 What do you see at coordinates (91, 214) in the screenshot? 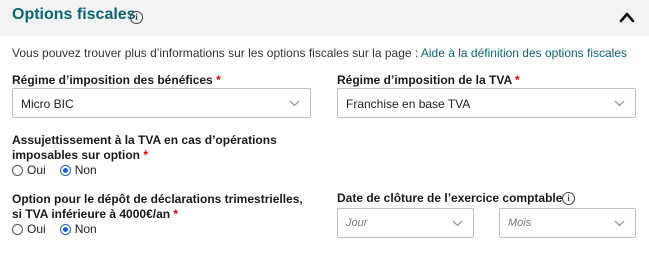
I see `depot-trimestriel-label-line2: si TVA inférieure à 4000€/an` at bounding box center [91, 214].